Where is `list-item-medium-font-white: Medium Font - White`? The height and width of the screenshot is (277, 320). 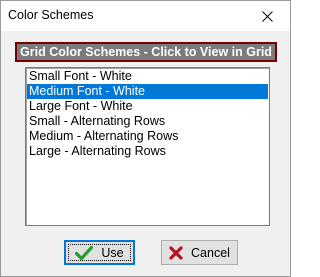
list-item-medium-font-white: Medium Font - White is located at coordinates (147, 91).